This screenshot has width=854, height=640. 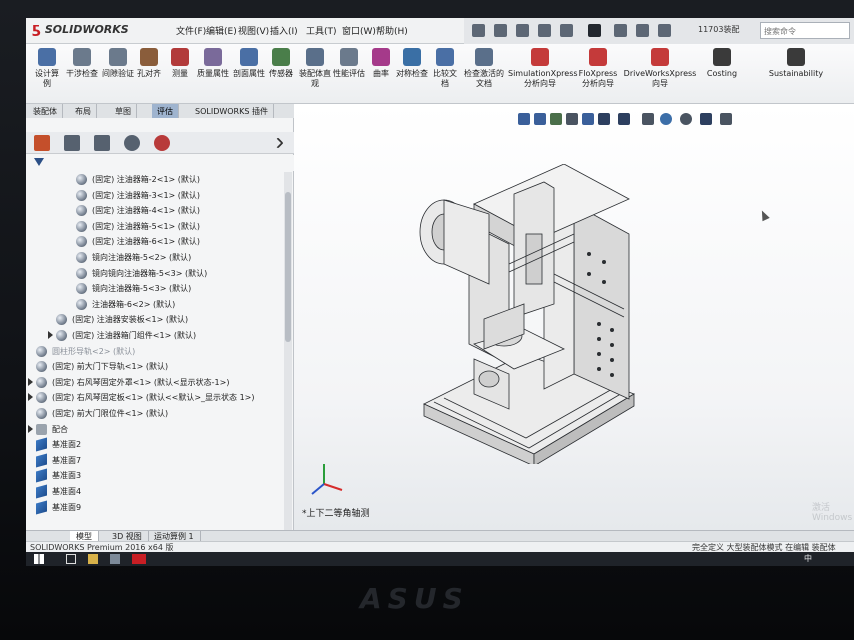 I want to click on menu-item-2: 视图(V), so click(x=253, y=30).